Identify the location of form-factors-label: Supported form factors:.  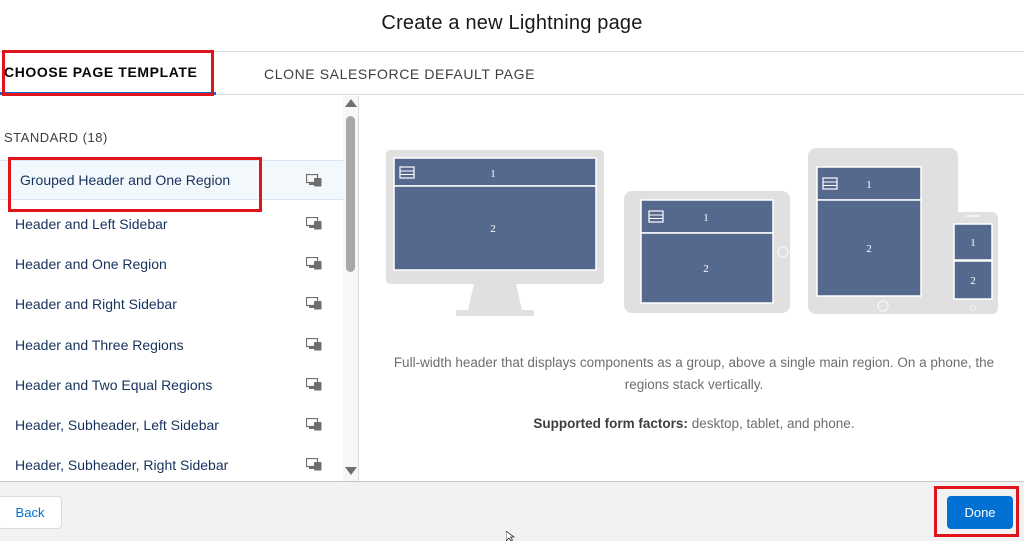
(610, 423).